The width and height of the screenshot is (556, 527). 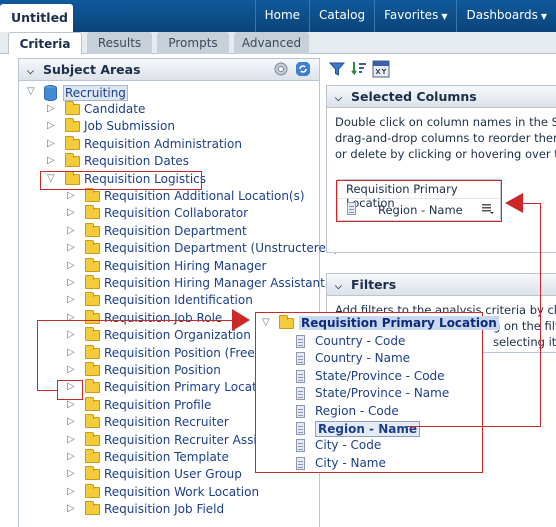 What do you see at coordinates (303, 69) in the screenshot?
I see `refresh-icon` at bounding box center [303, 69].